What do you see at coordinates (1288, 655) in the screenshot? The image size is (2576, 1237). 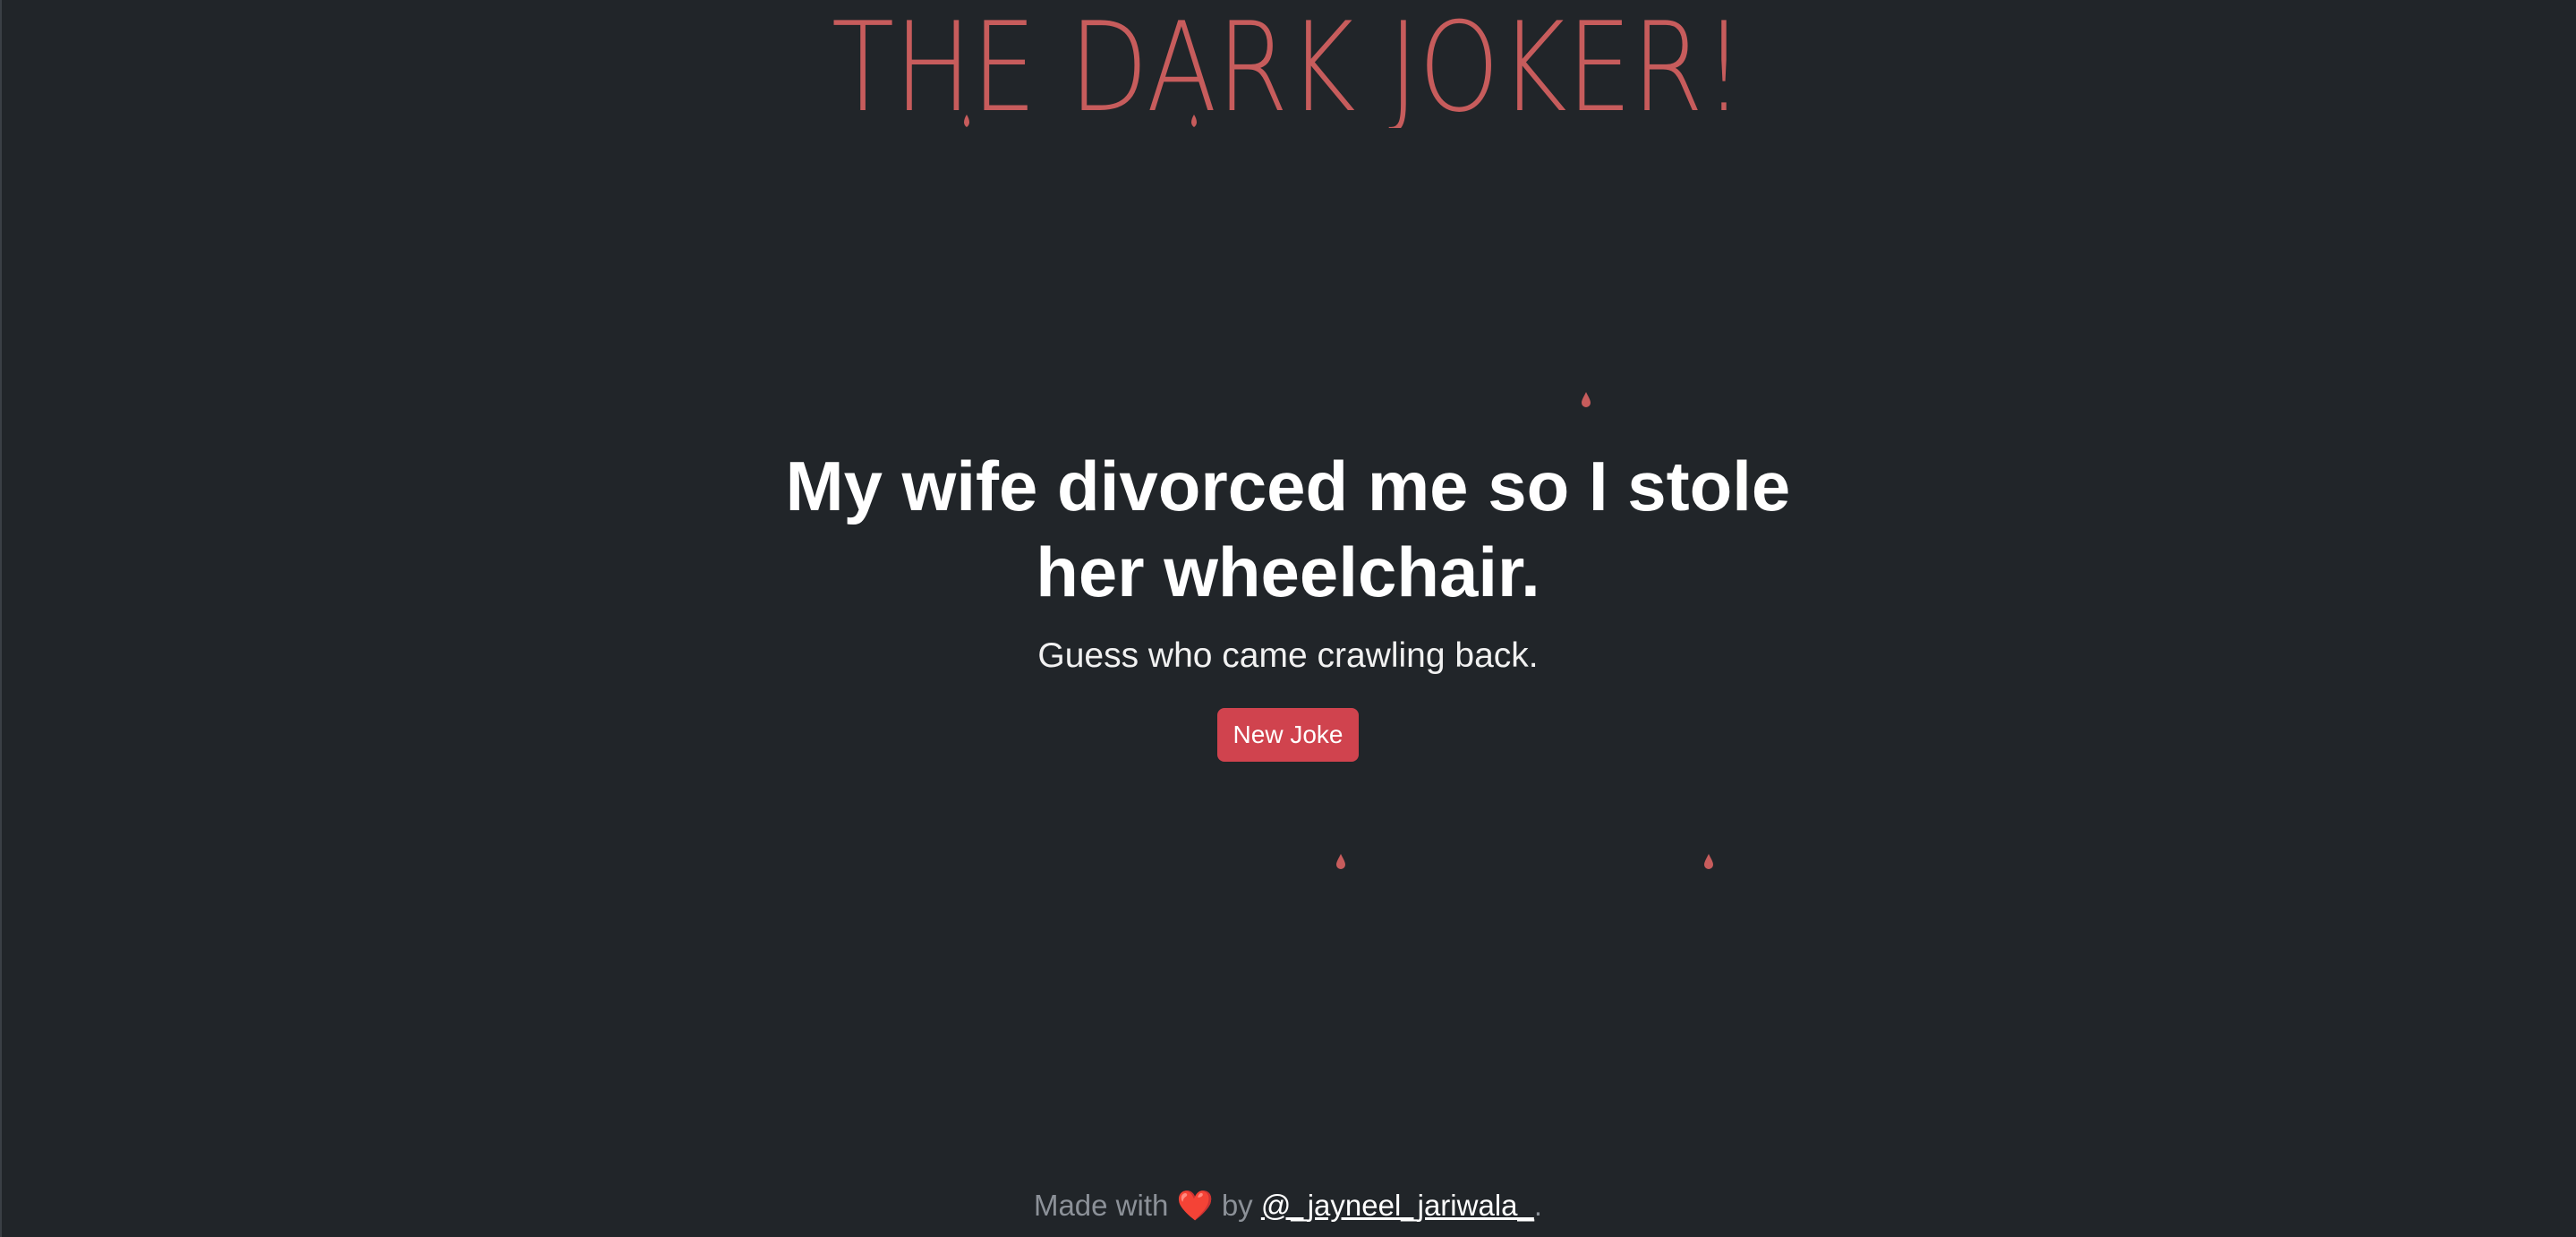 I see `joke-punchline: Guess who came crawling back.` at bounding box center [1288, 655].